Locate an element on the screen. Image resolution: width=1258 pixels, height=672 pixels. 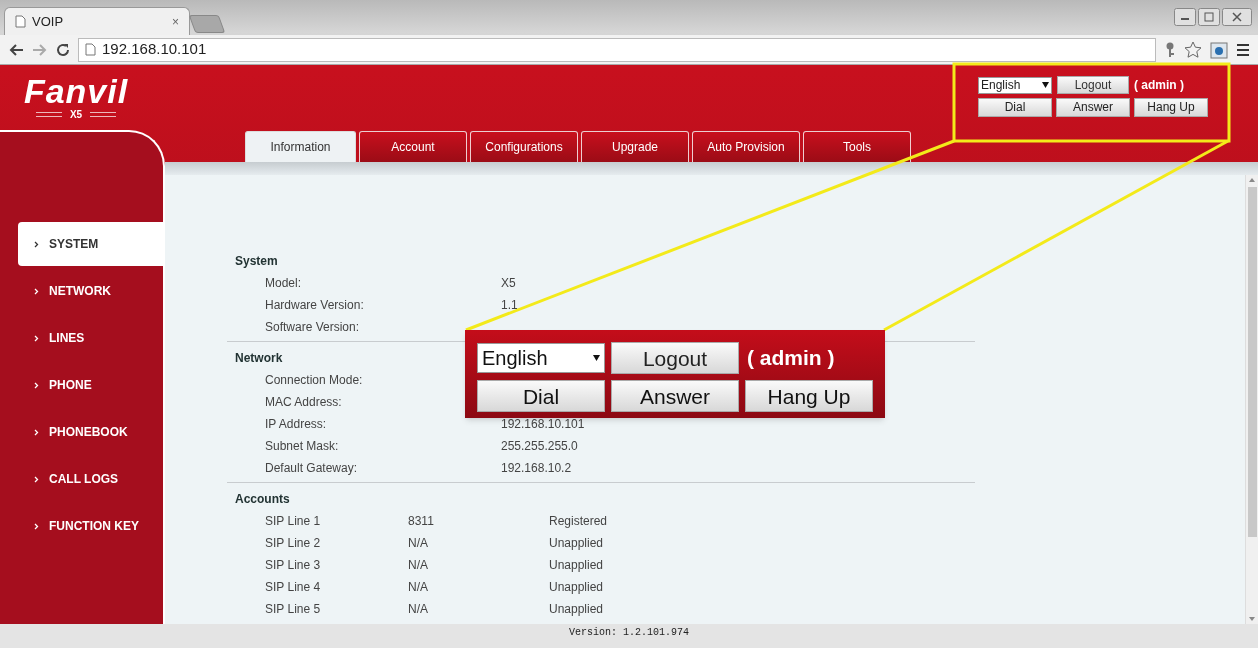
key-icon is located at coordinates (1170, 49).